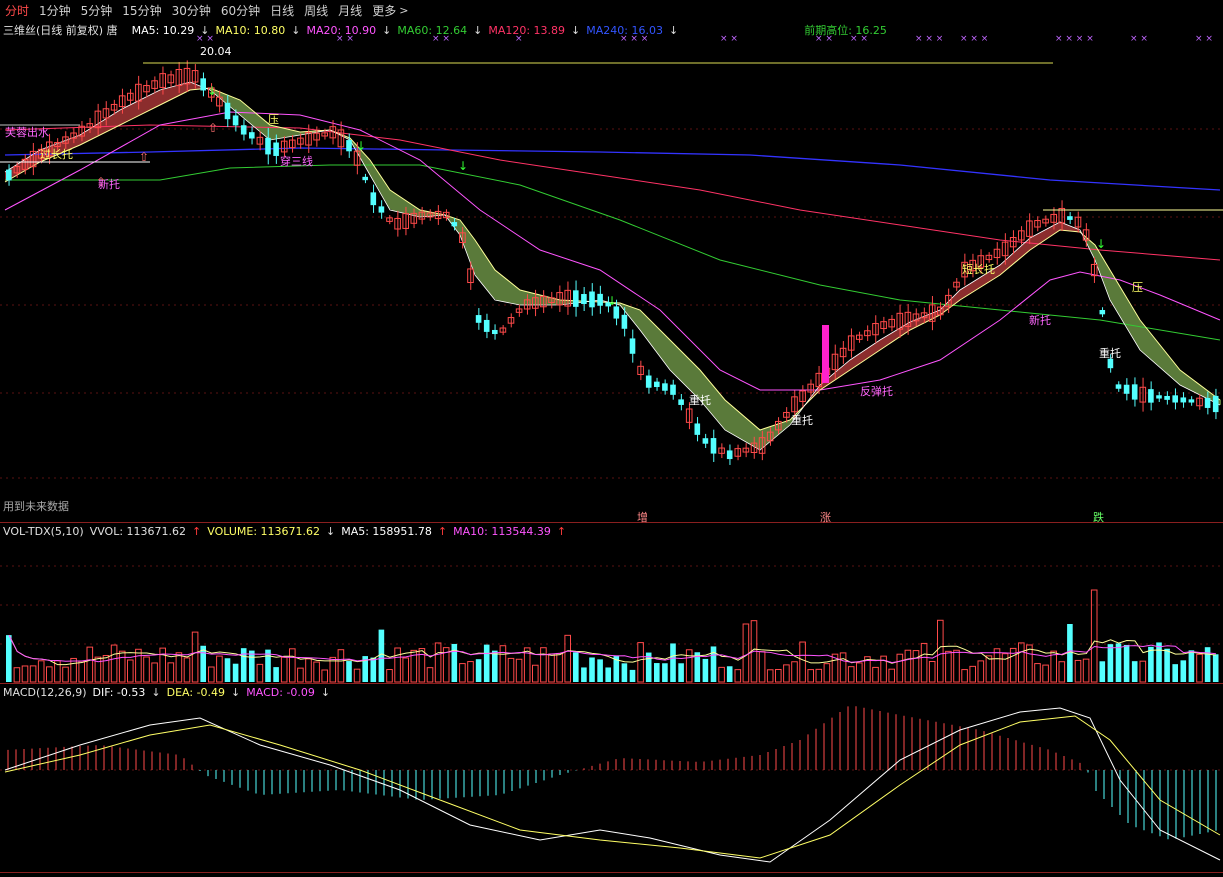  What do you see at coordinates (612, 636) in the screenshot?
I see `volume-bars` at bounding box center [612, 636].